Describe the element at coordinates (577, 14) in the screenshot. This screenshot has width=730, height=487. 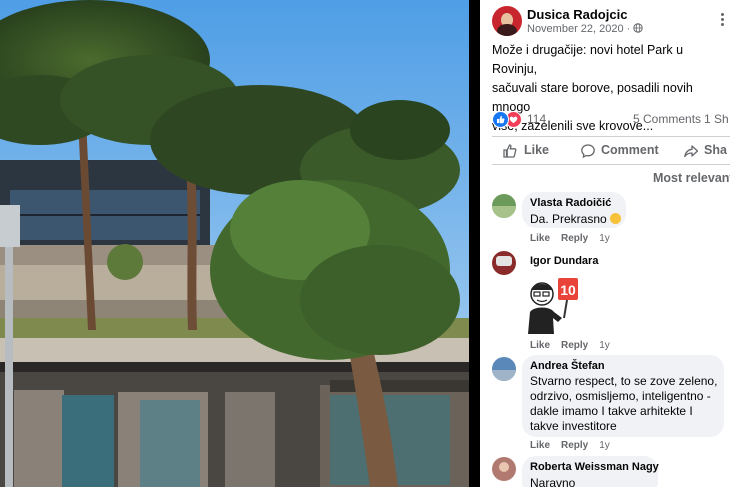
I see `author-name: Dusica Radojcic` at that location.